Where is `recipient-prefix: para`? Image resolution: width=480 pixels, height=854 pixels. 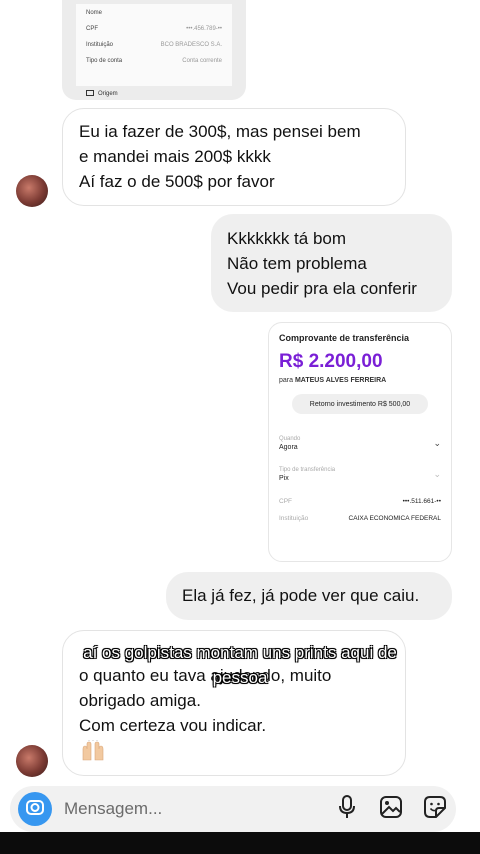 recipient-prefix: para is located at coordinates (286, 380).